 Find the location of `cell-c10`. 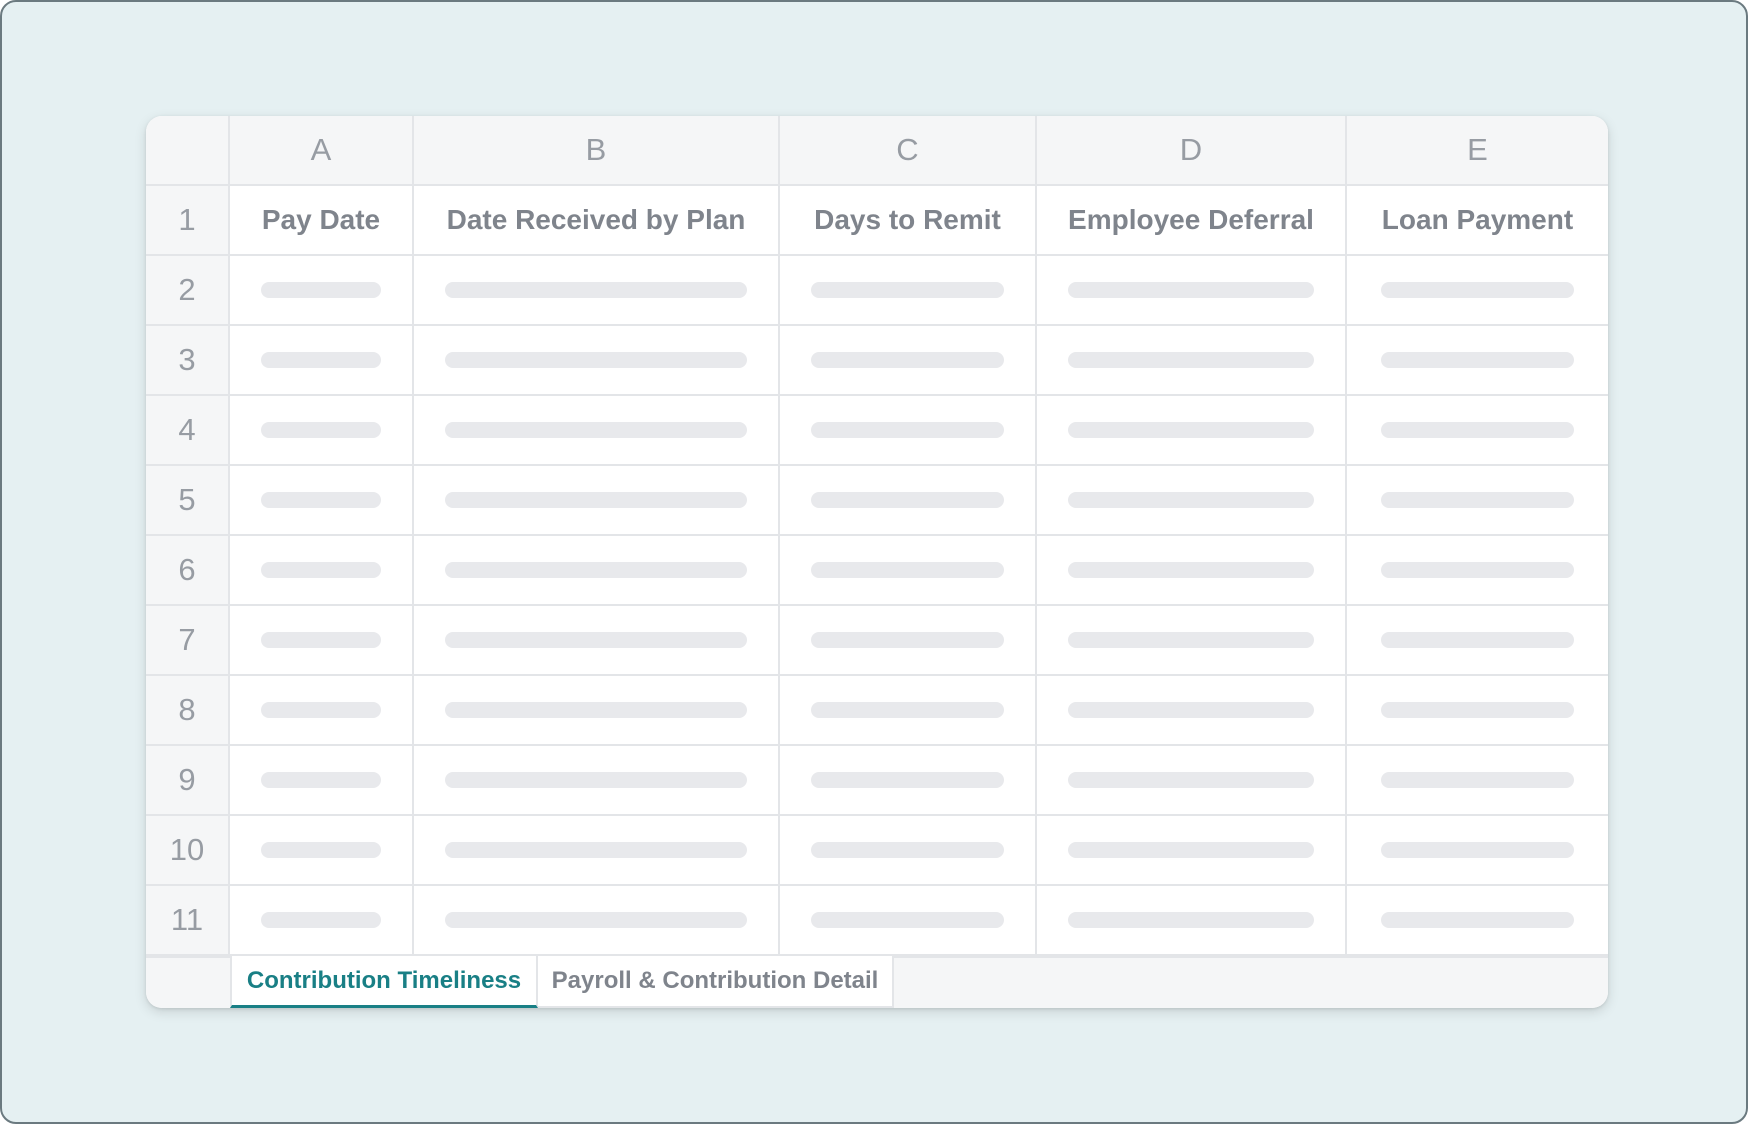

cell-c10 is located at coordinates (908, 851).